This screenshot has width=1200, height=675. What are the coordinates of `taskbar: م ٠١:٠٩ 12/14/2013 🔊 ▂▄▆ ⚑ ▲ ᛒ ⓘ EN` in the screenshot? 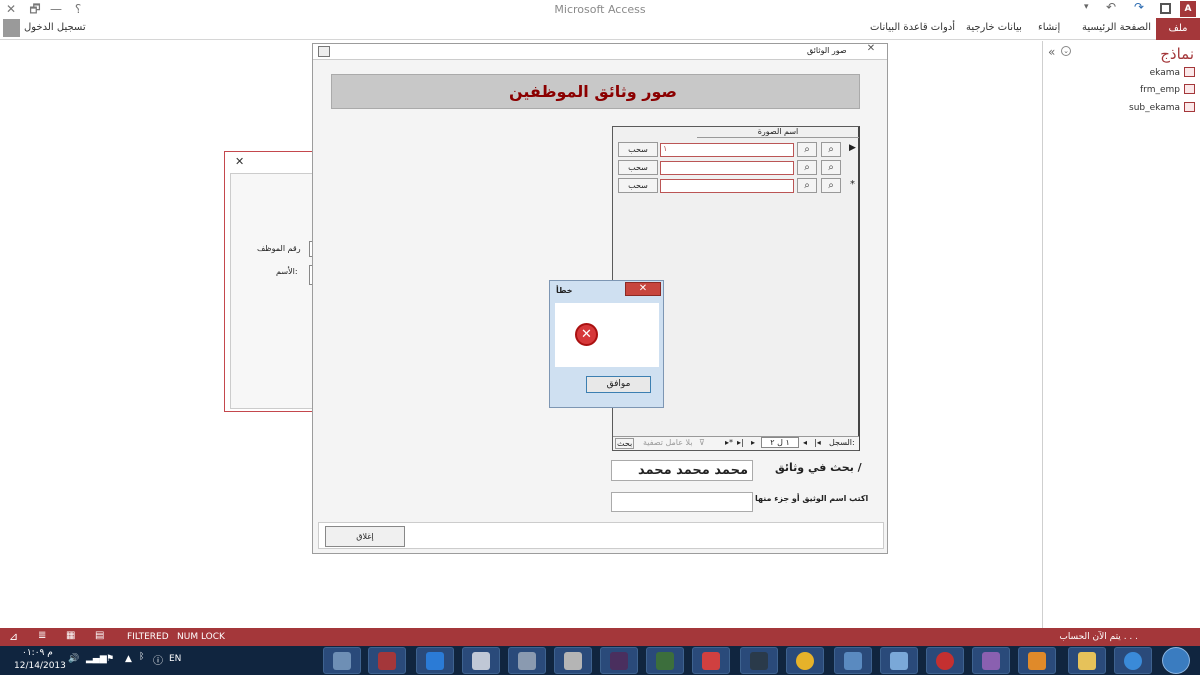 It's located at (600, 660).